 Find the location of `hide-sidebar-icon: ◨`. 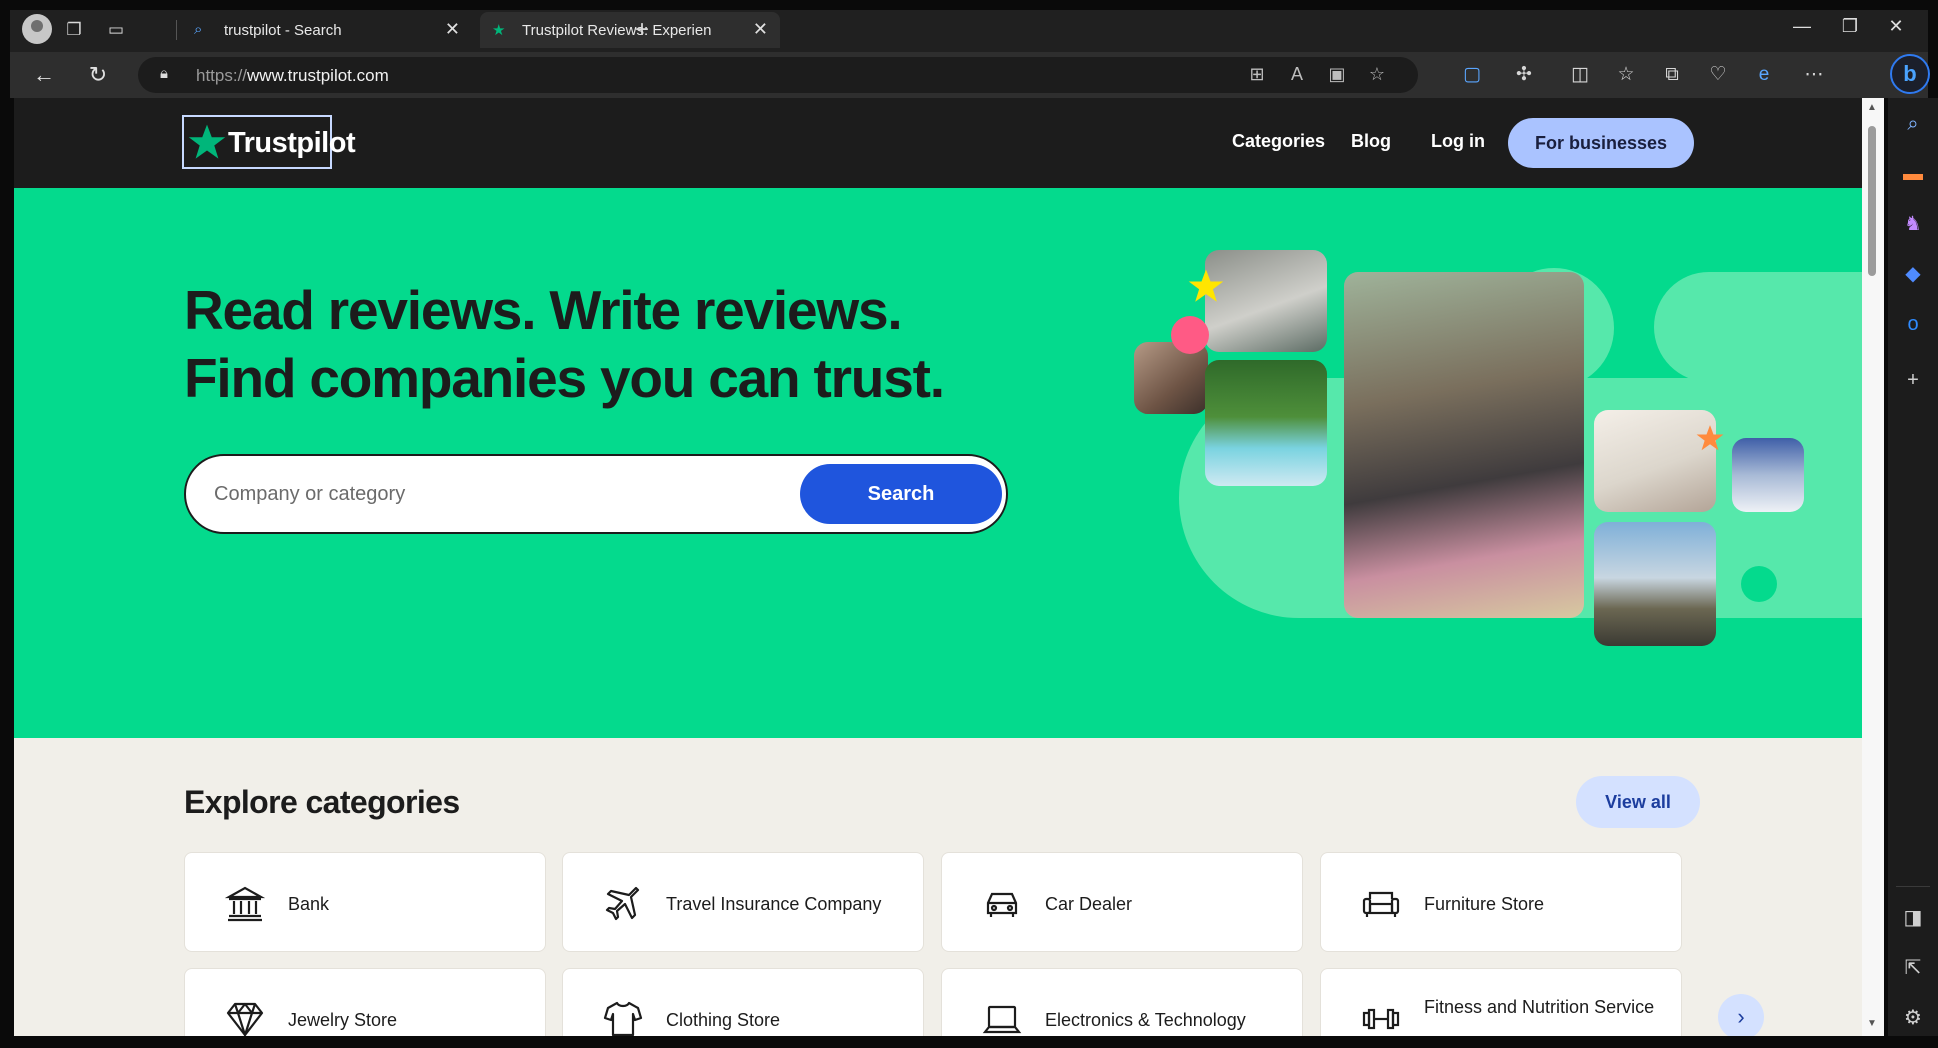

hide-sidebar-icon: ◨ is located at coordinates (1913, 918).